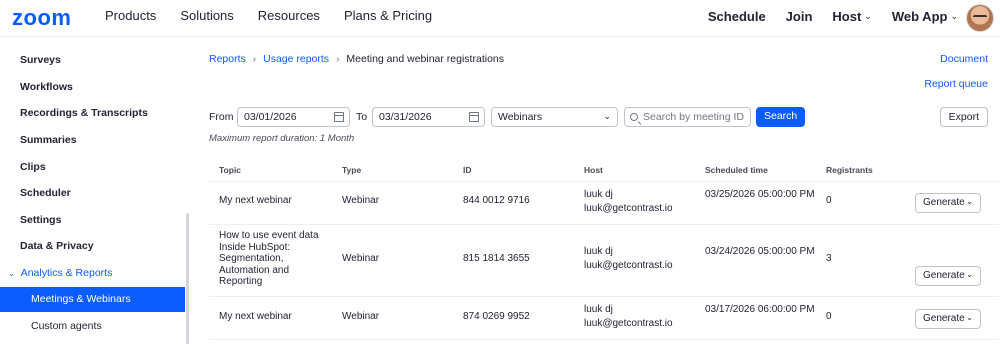  What do you see at coordinates (554, 117) in the screenshot?
I see `type-select: Webinars ⌄` at bounding box center [554, 117].